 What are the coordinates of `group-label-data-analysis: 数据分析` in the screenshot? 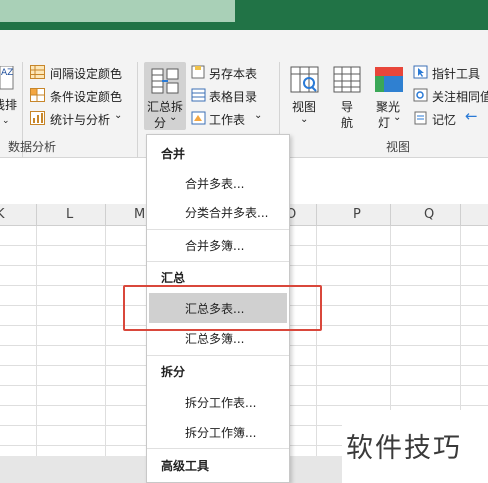 It's located at (32, 147).